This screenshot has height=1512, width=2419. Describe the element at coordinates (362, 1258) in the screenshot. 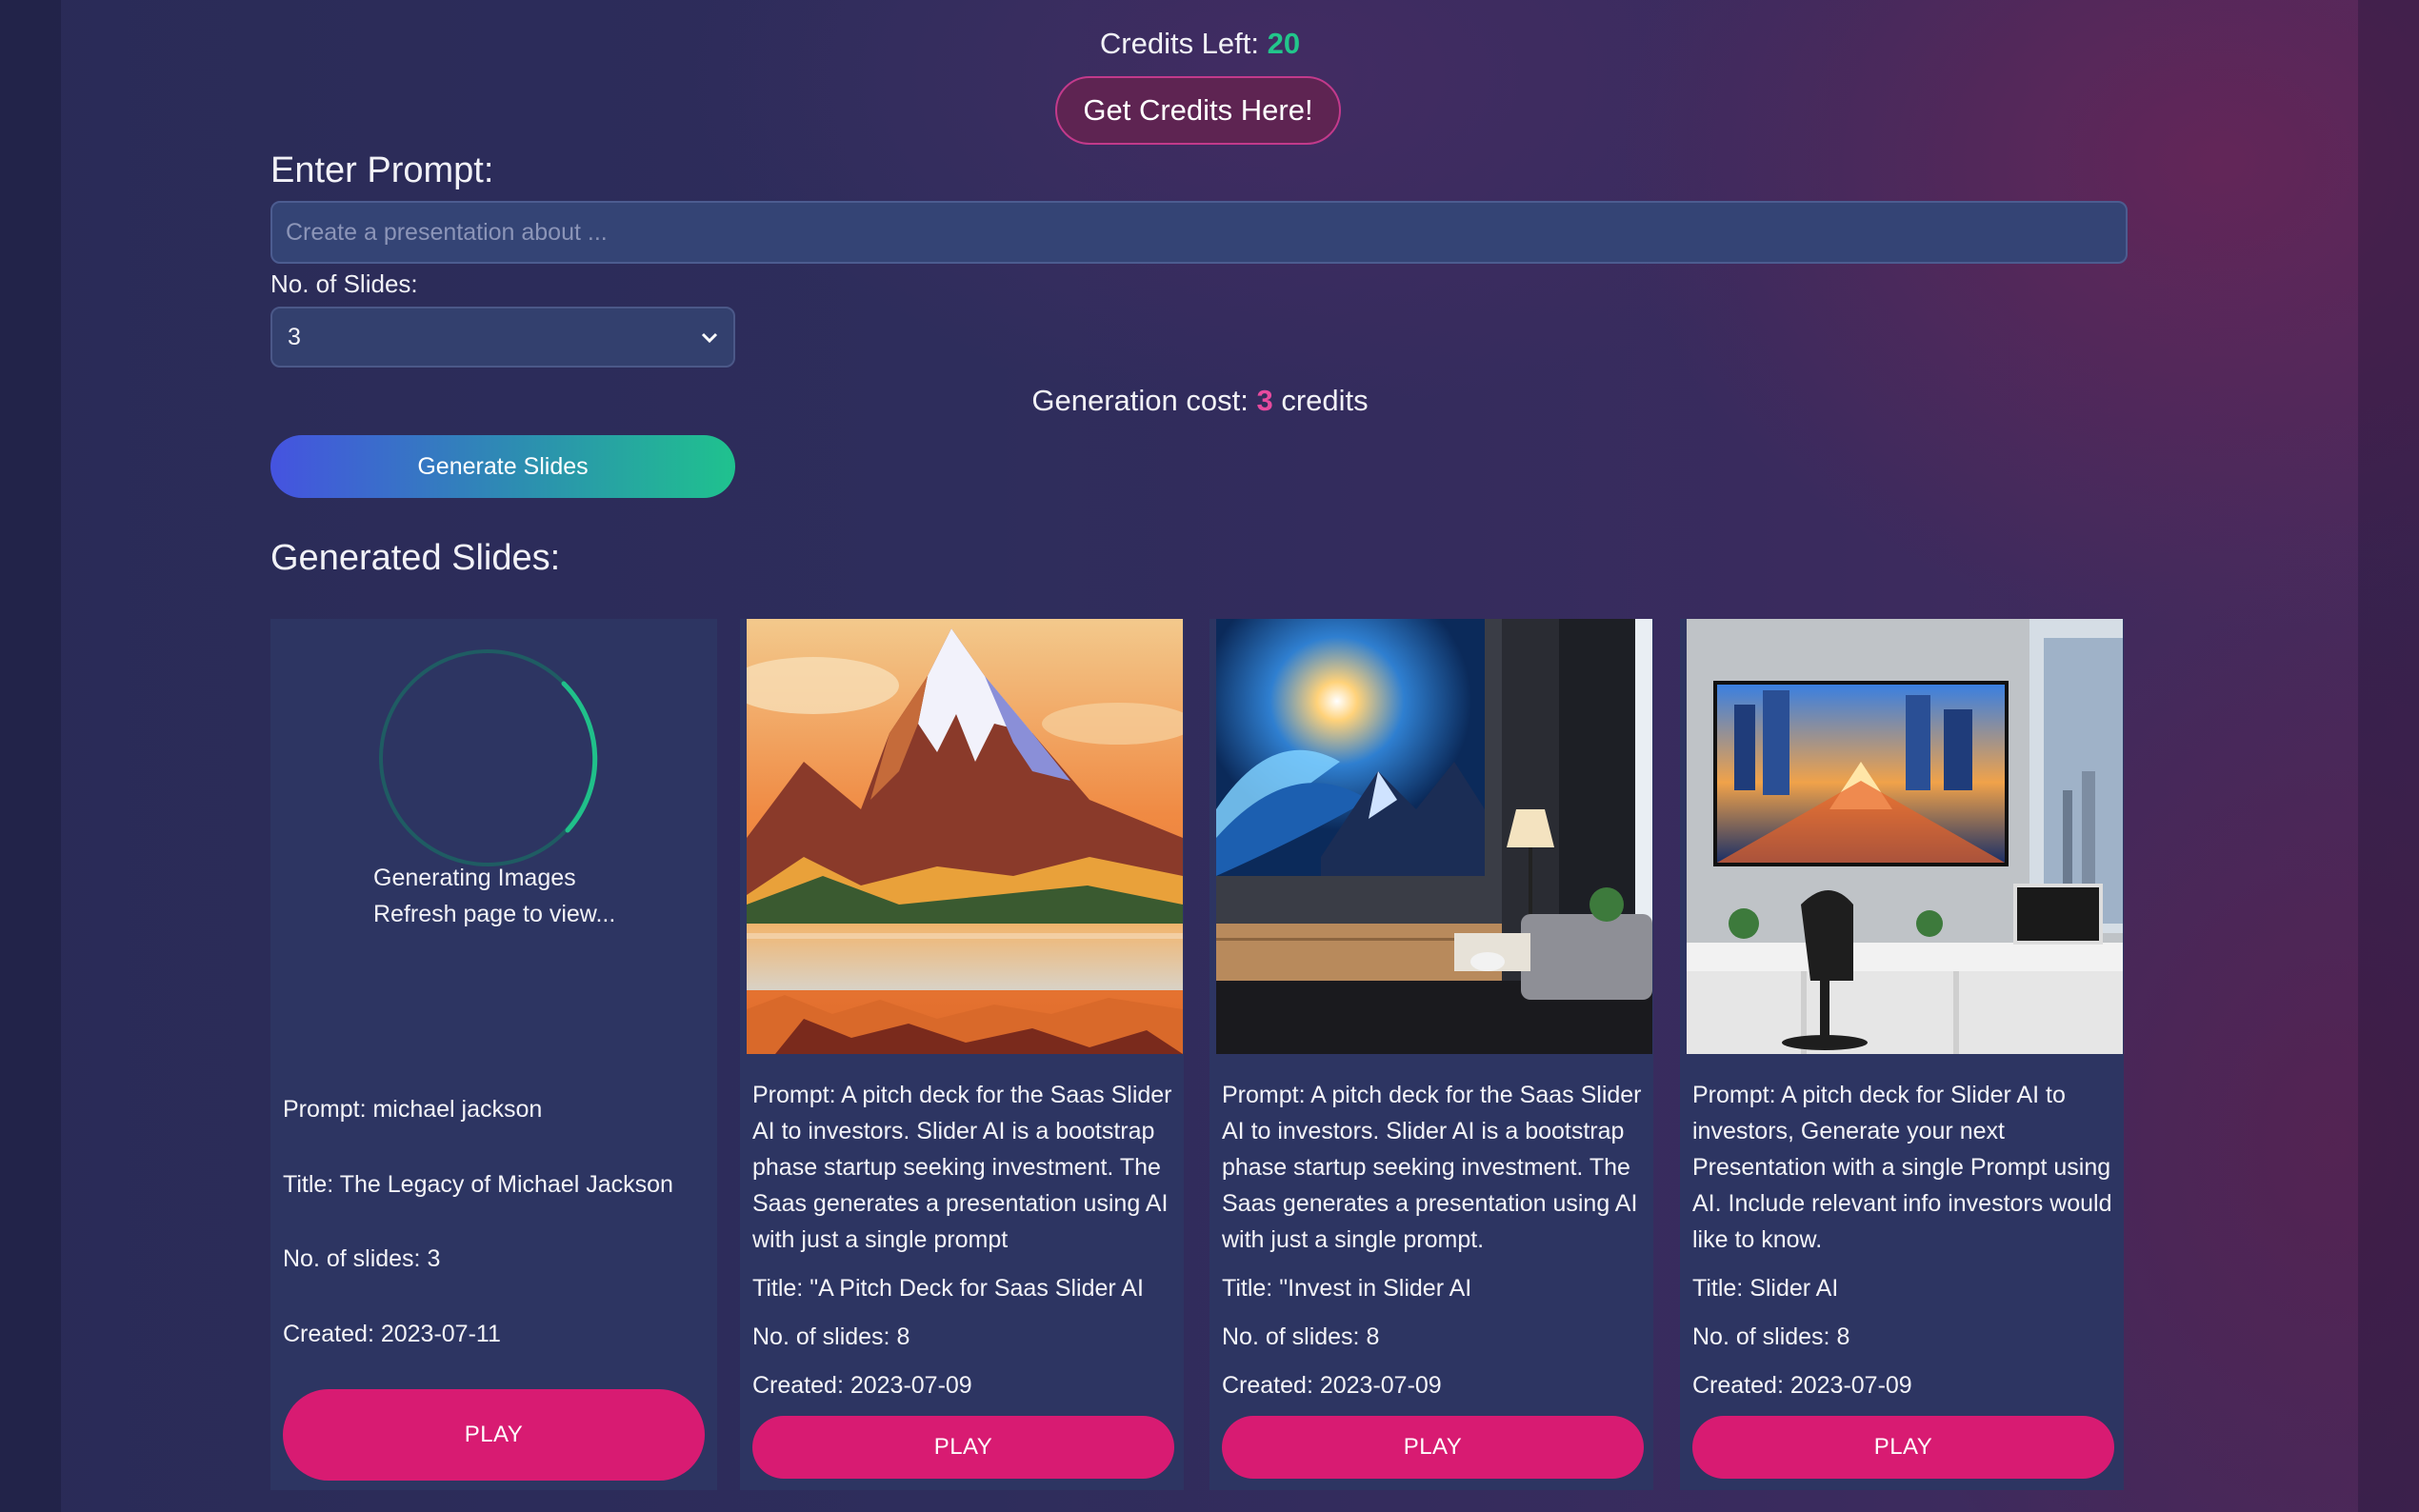

I see `card-slide-count: No. of slides: 3` at that location.